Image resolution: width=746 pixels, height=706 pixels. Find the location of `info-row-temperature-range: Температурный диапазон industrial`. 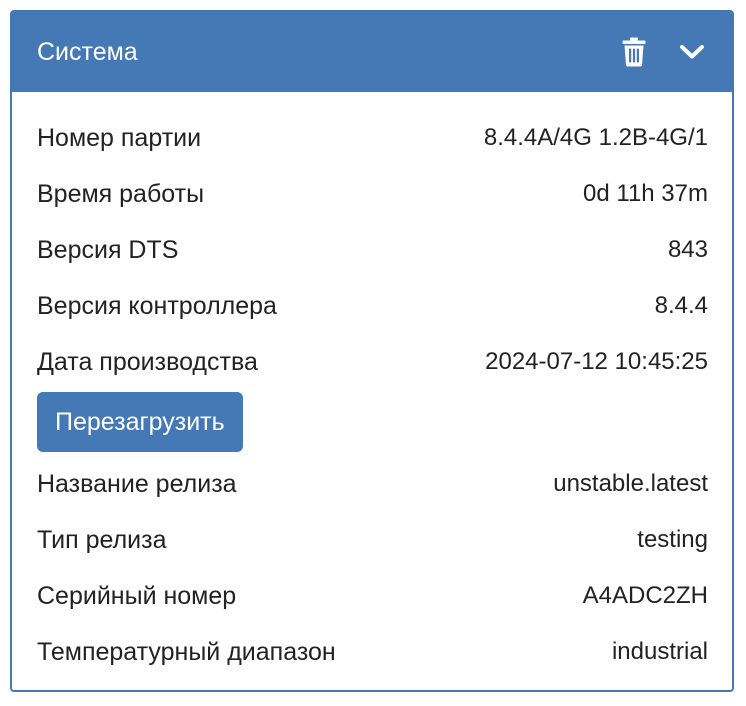

info-row-temperature-range: Температурный диапазон industrial is located at coordinates (372, 652).